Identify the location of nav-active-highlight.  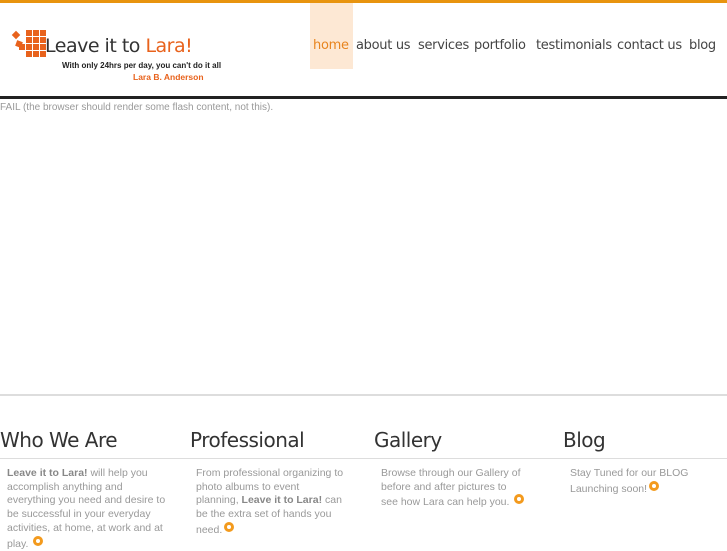
(331, 36).